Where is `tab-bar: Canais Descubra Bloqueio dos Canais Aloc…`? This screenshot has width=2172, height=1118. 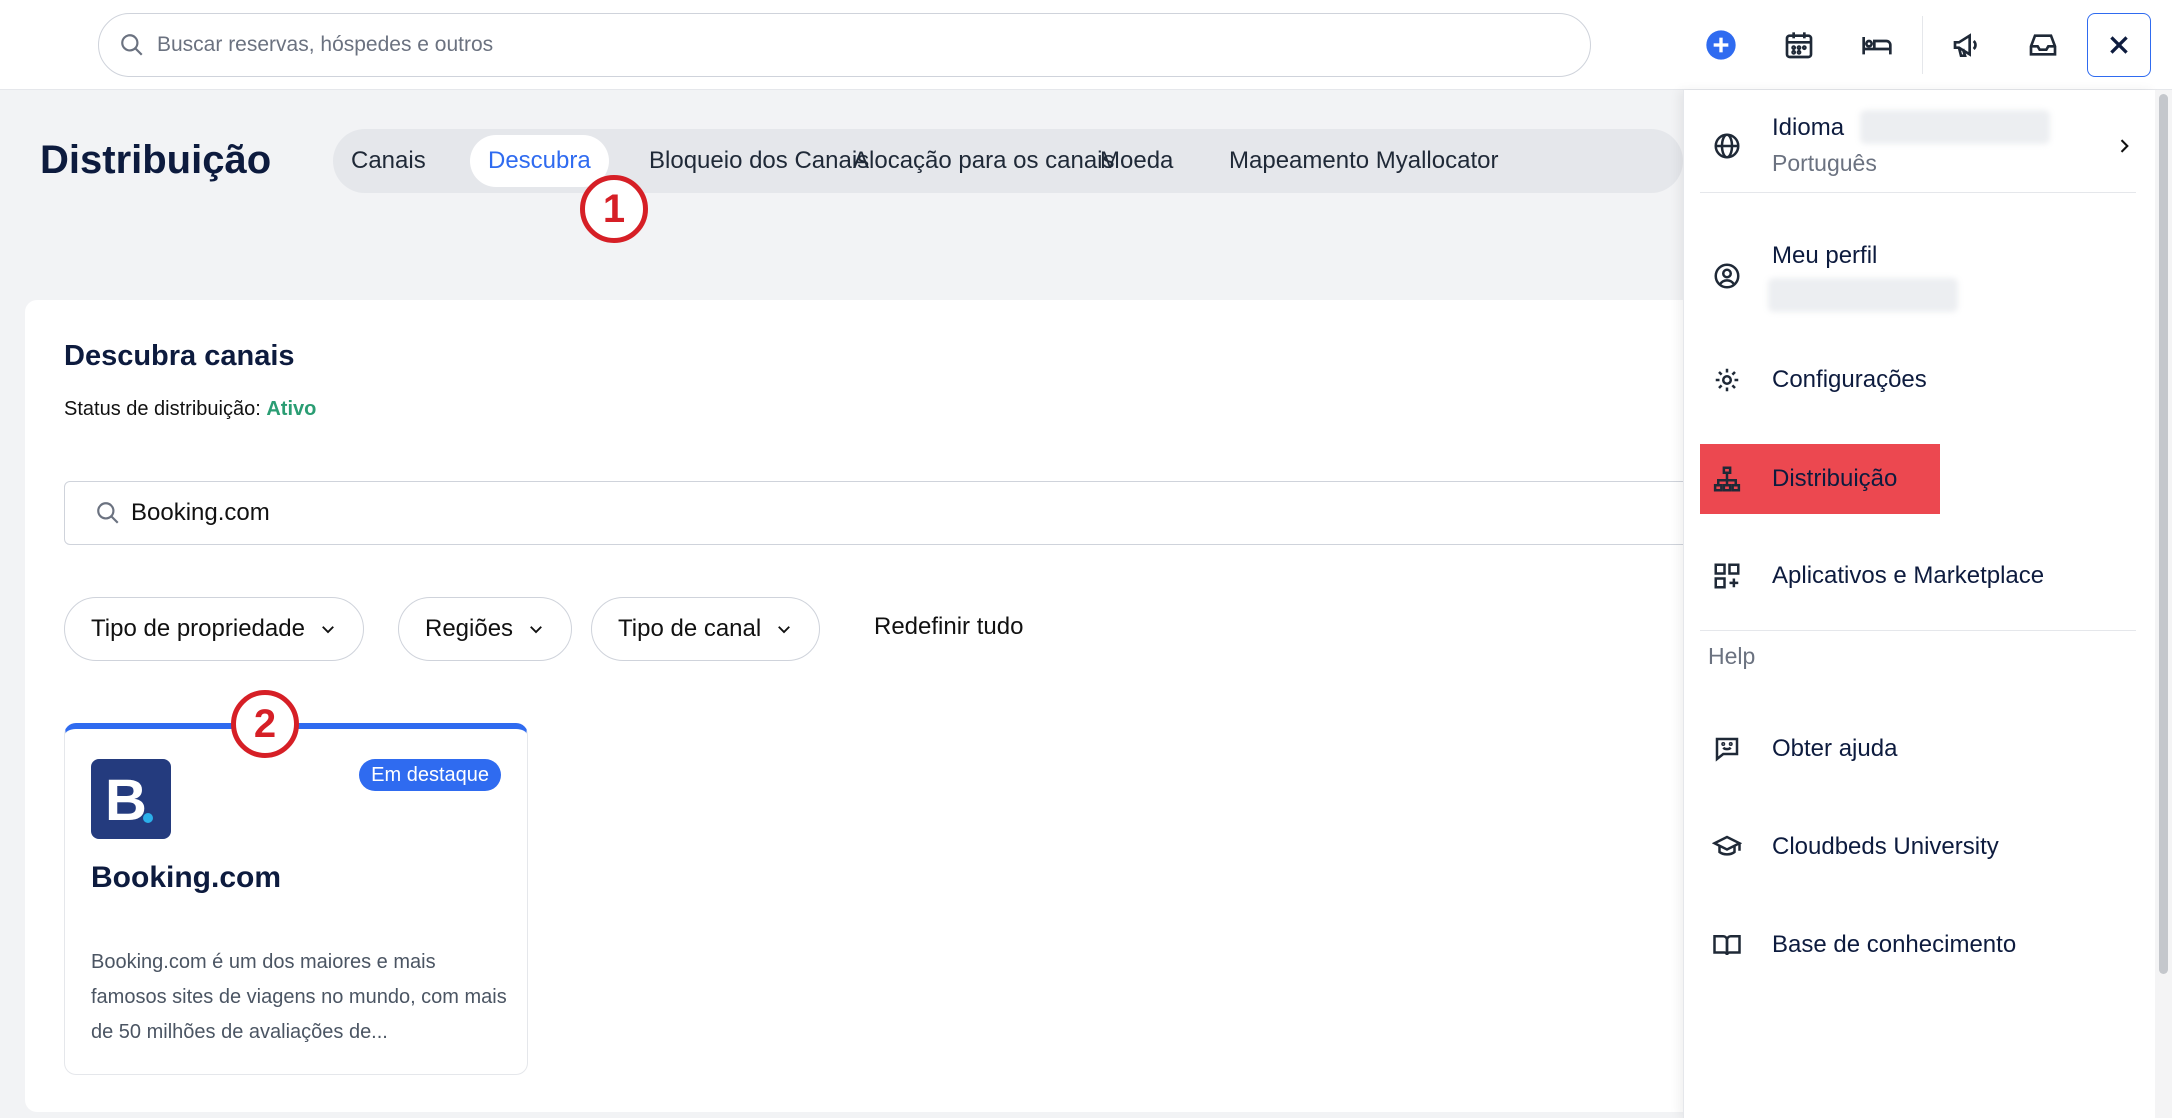 tab-bar: Canais Descubra Bloqueio dos Canais Aloc… is located at coordinates (1008, 161).